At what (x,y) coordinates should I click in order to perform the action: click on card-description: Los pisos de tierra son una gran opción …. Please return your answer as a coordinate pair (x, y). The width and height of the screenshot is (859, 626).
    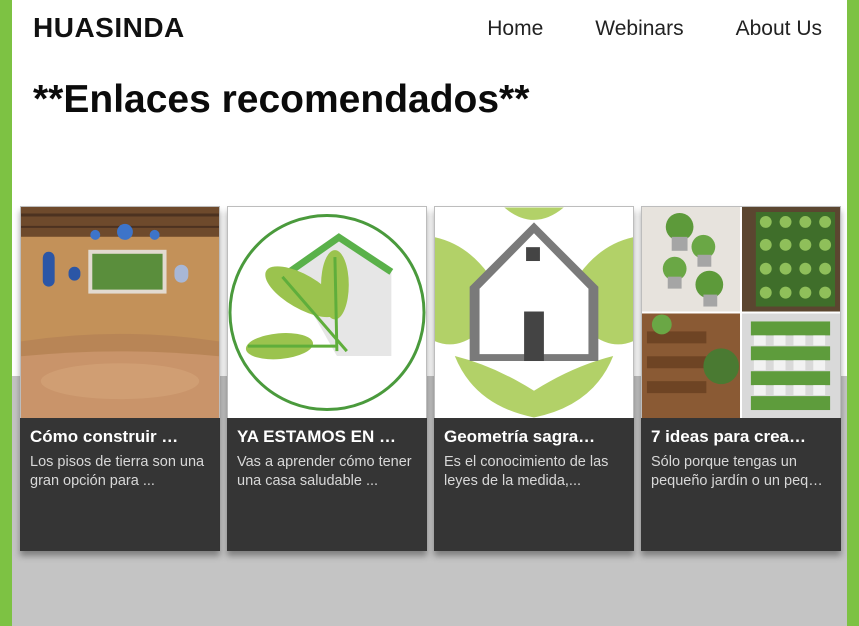
    Looking at the image, I should click on (117, 471).